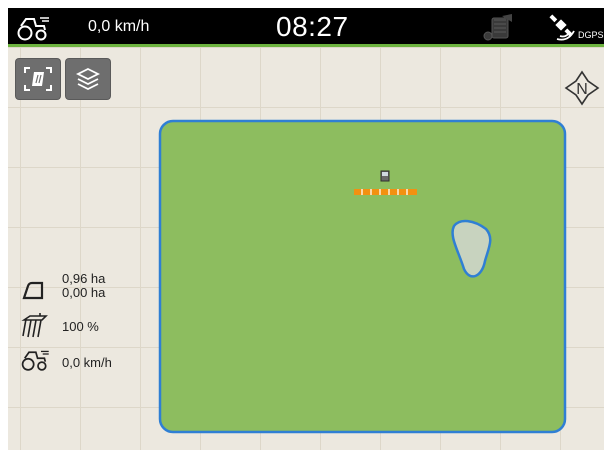 The width and height of the screenshot is (604, 459). I want to click on compass-north-label: N, so click(582, 89).